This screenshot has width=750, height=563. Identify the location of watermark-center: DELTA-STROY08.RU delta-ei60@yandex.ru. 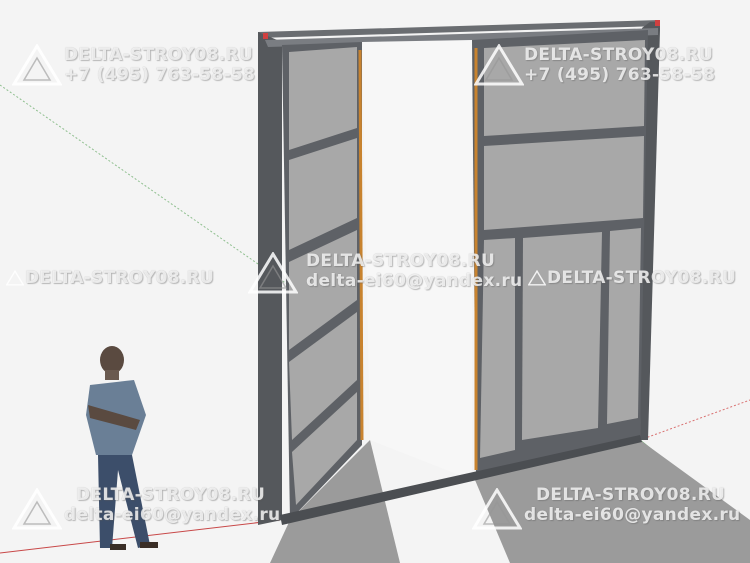
(414, 271).